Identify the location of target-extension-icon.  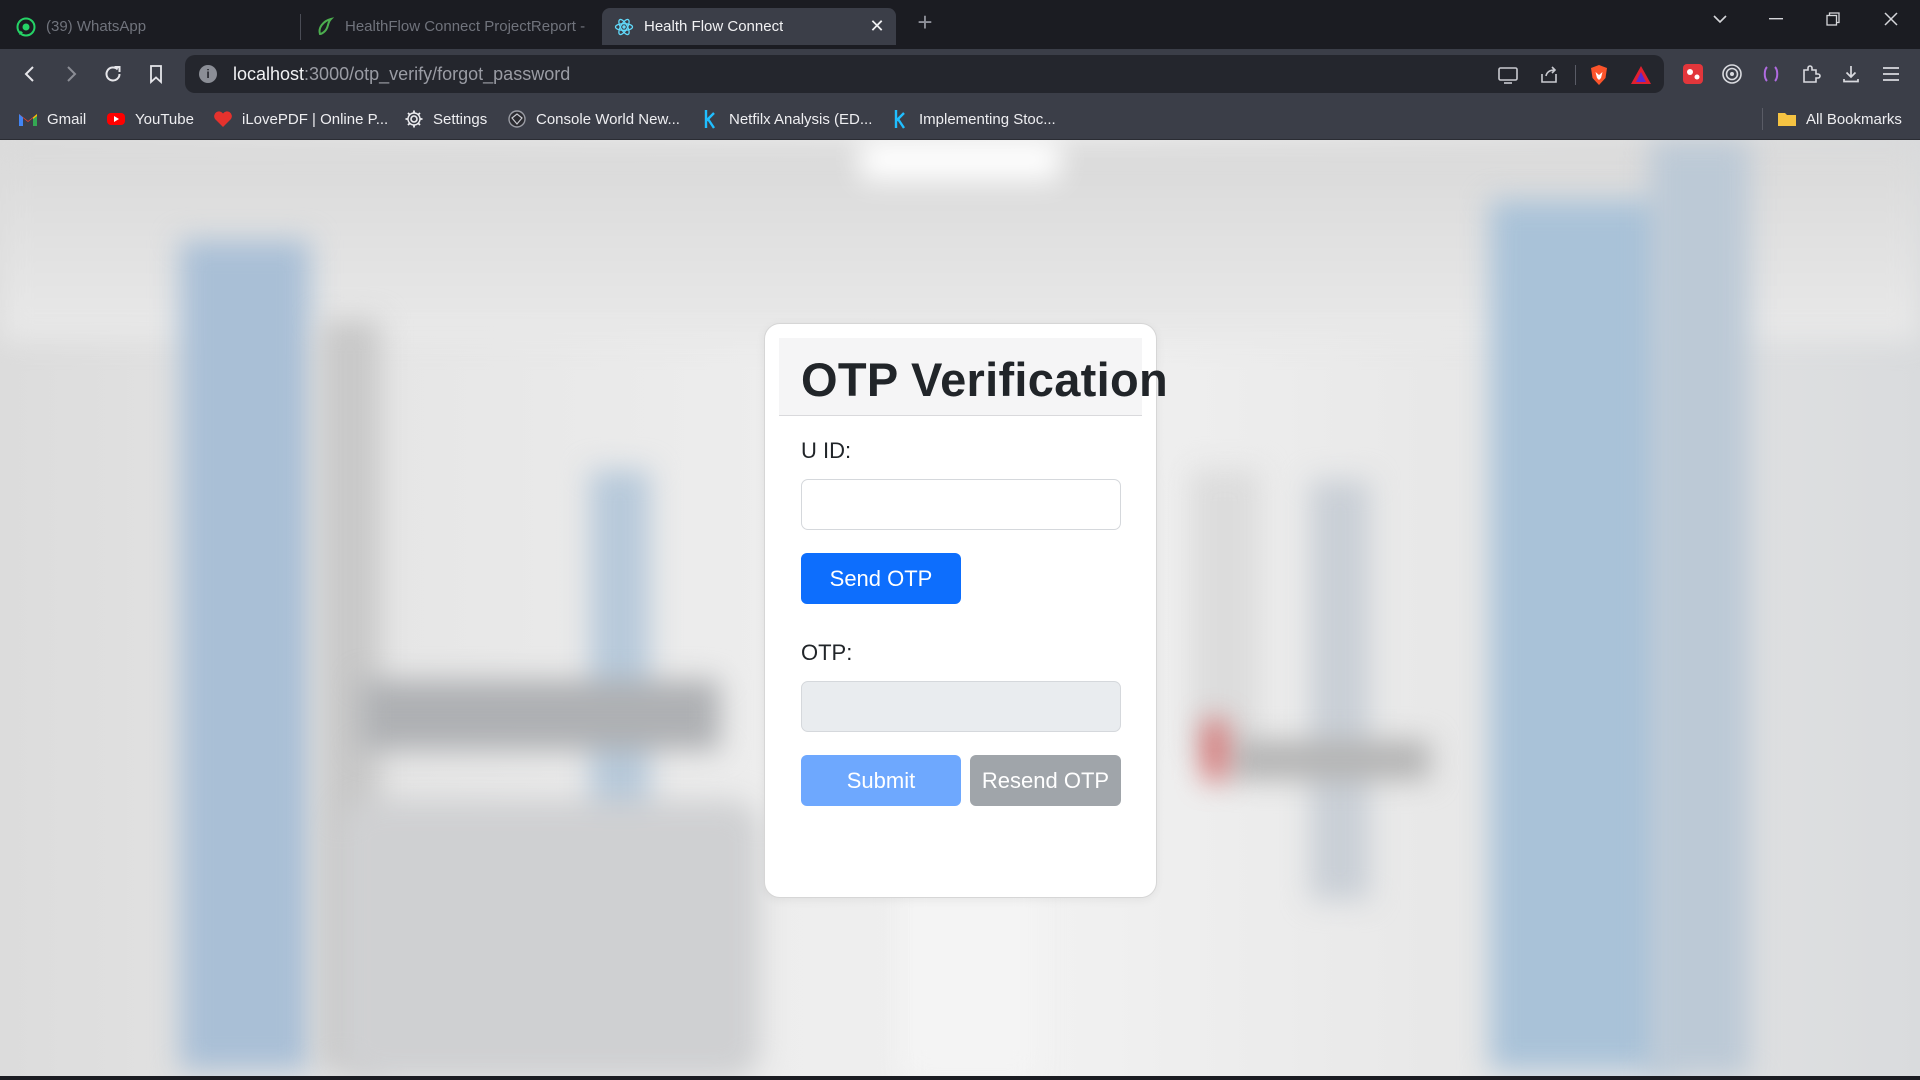
(1732, 74).